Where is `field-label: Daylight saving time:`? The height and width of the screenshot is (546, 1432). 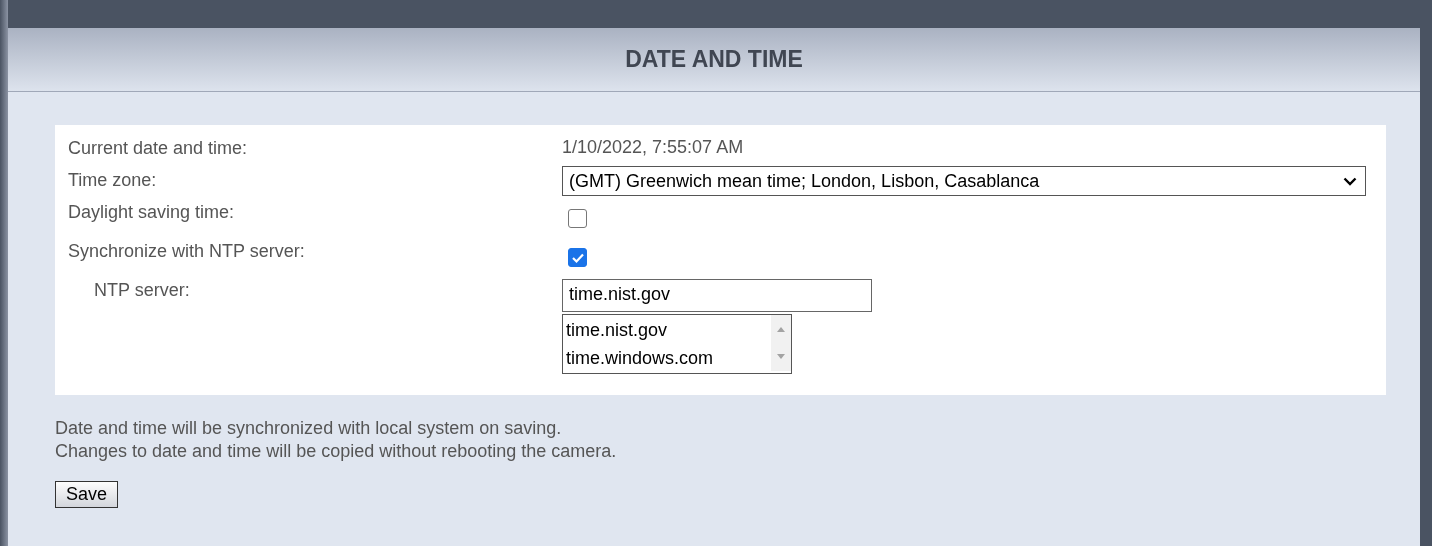
field-label: Daylight saving time: is located at coordinates (152, 212).